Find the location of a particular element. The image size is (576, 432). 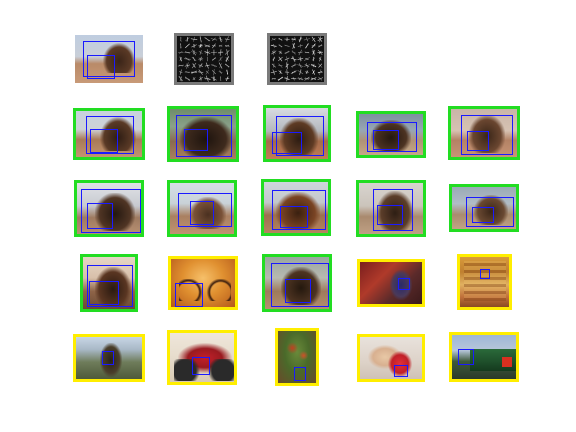

query-image is located at coordinates (109, 59).